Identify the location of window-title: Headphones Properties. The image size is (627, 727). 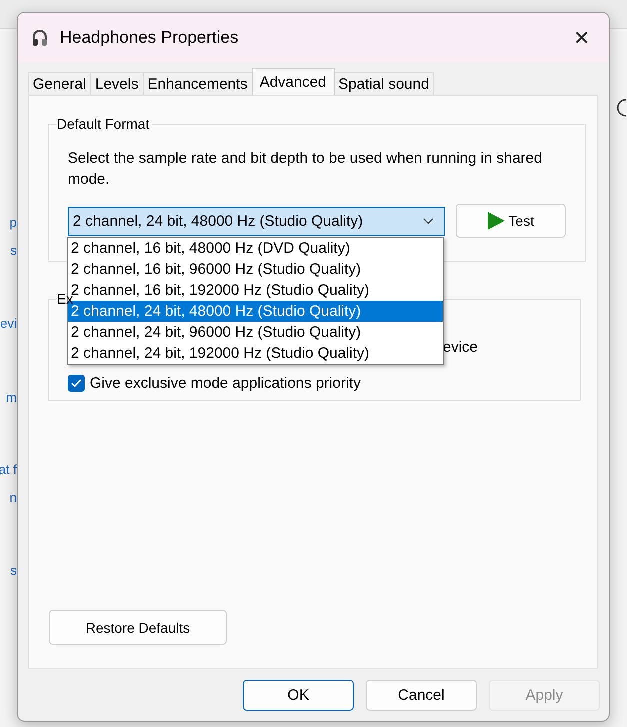
(150, 38).